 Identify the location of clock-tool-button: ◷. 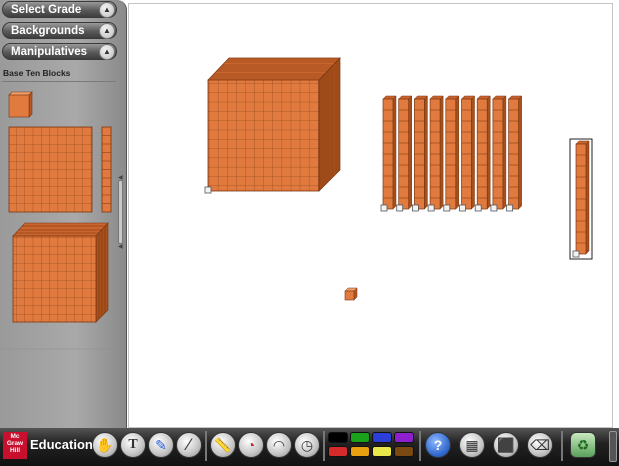
(307, 445).